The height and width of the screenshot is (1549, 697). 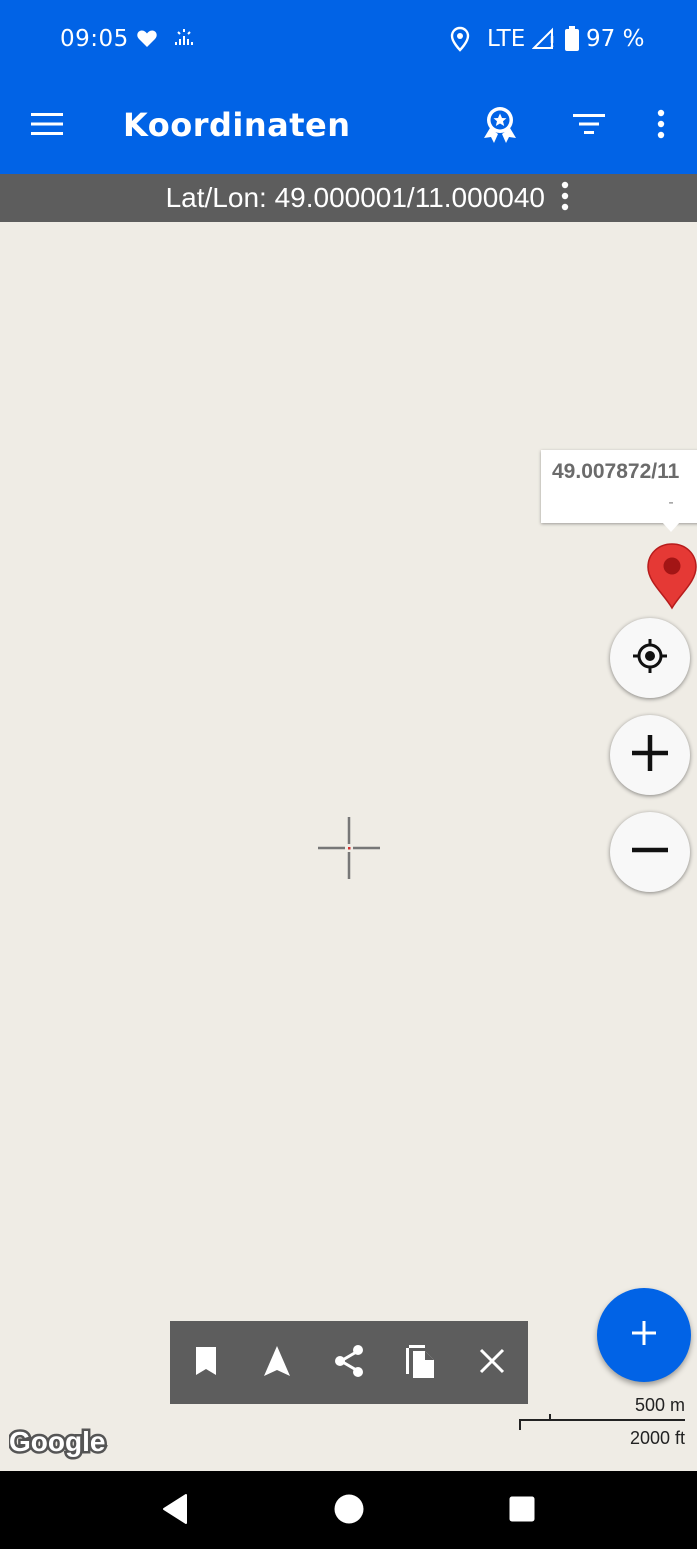 I want to click on menu-button, so click(x=47, y=126).